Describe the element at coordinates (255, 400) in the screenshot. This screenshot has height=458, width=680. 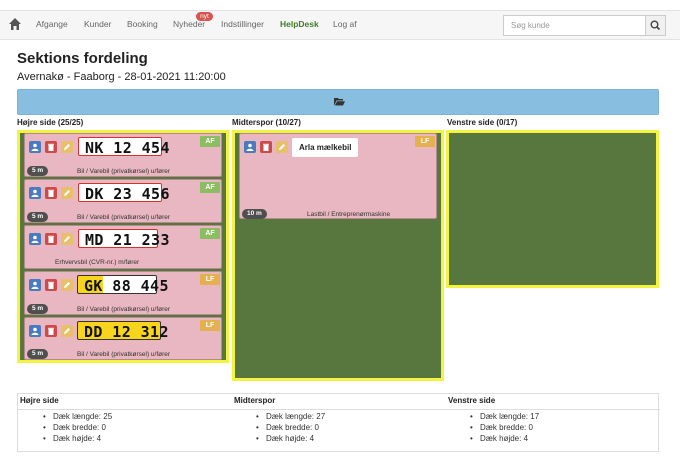
I see `summary-head-midterspor: Midterspor` at that location.